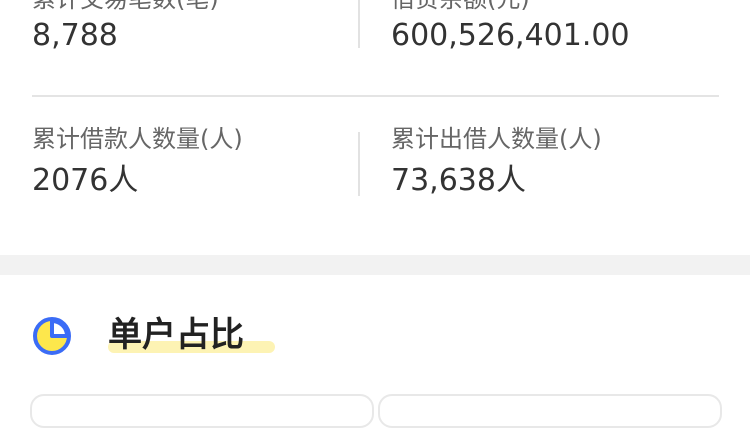 The width and height of the screenshot is (750, 428). What do you see at coordinates (137, 139) in the screenshot?
I see `stat-label: 累计借款人数量(人)` at bounding box center [137, 139].